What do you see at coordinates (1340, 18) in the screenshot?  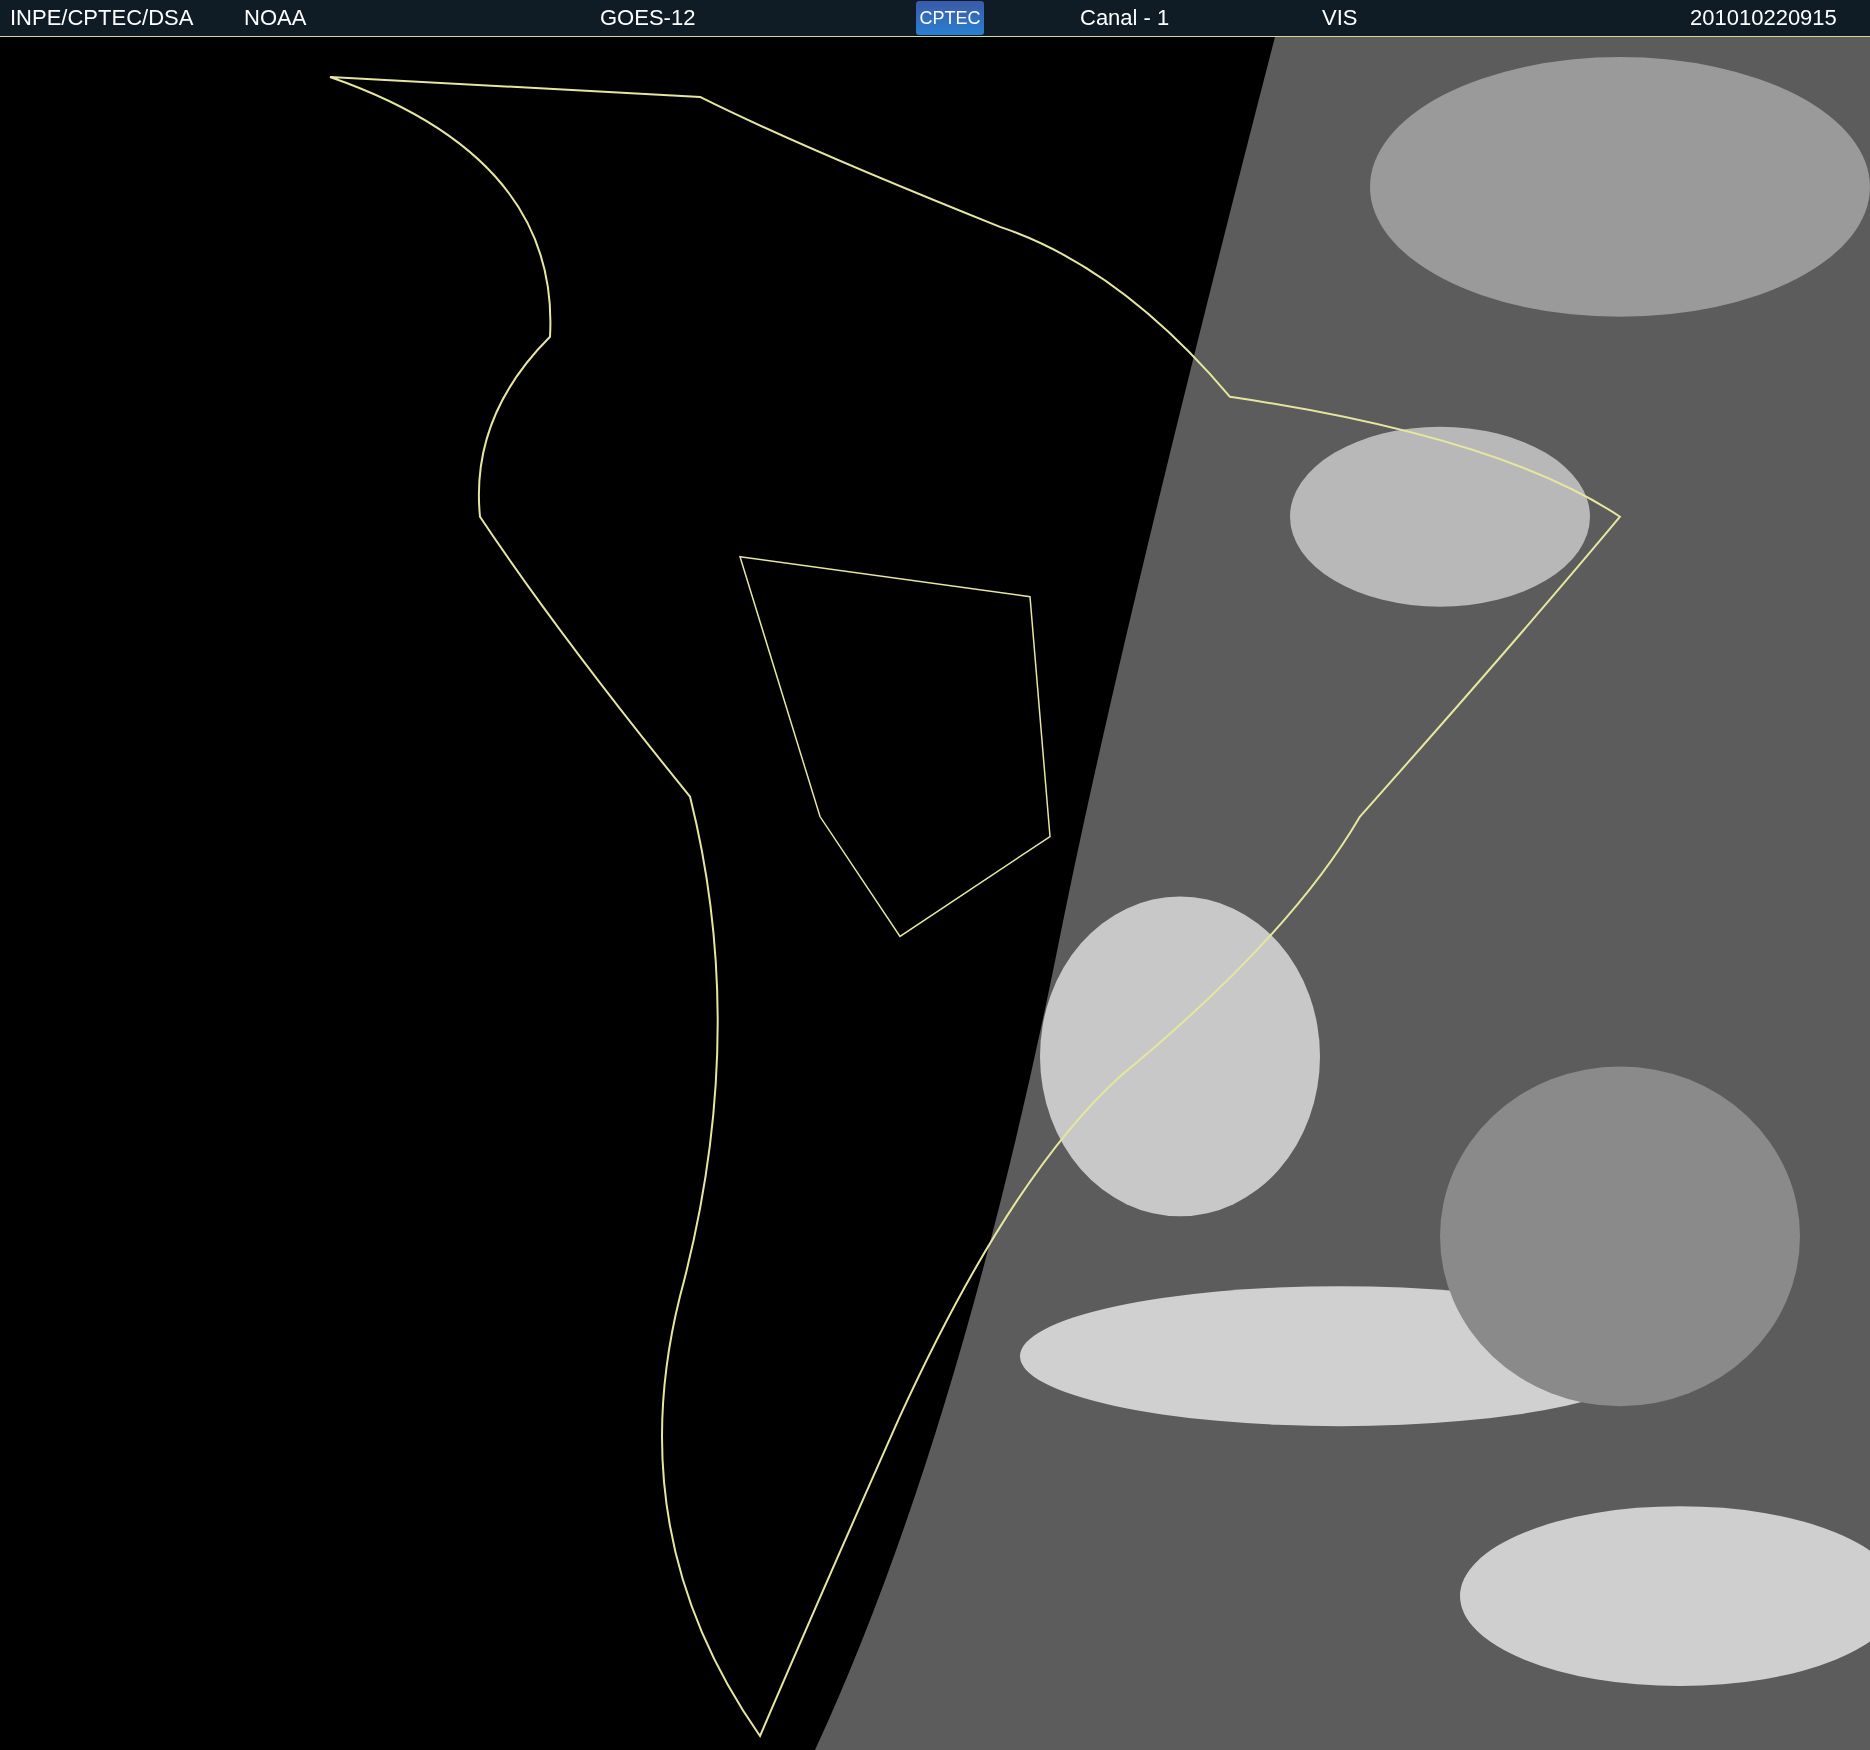 I see `band-label: VIS` at bounding box center [1340, 18].